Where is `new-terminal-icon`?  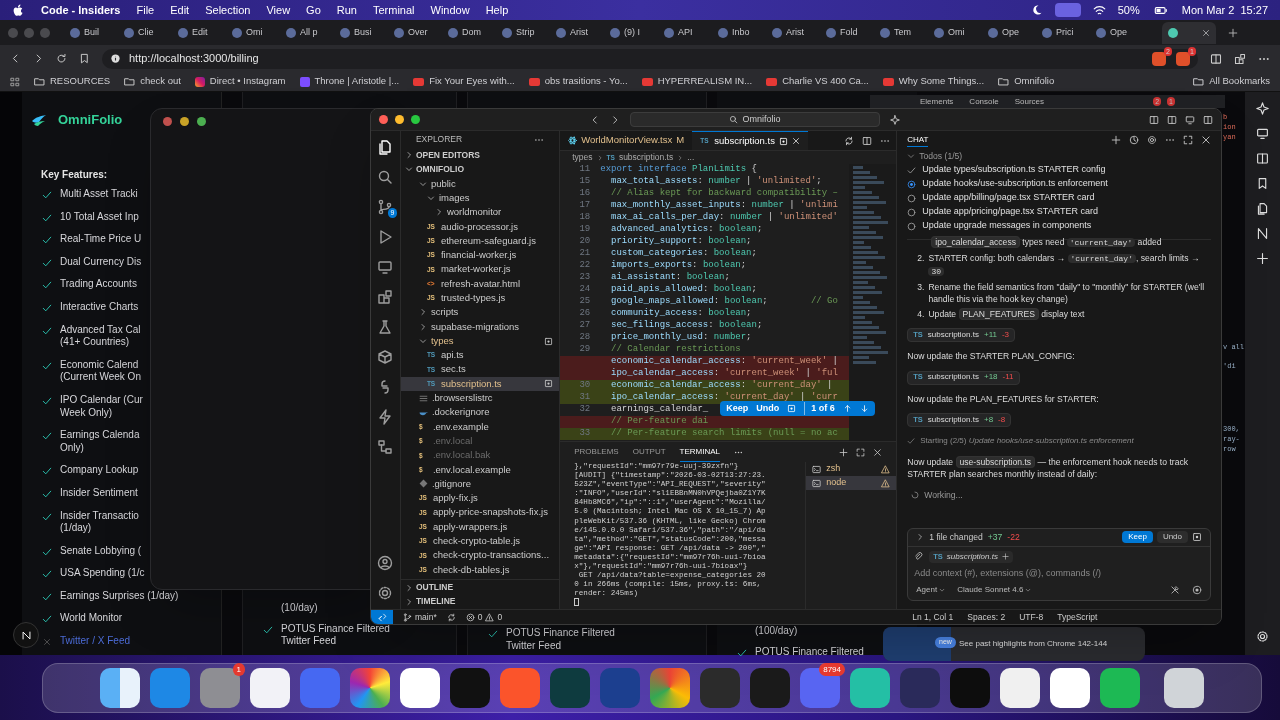
new-terminal-icon is located at coordinates (844, 452).